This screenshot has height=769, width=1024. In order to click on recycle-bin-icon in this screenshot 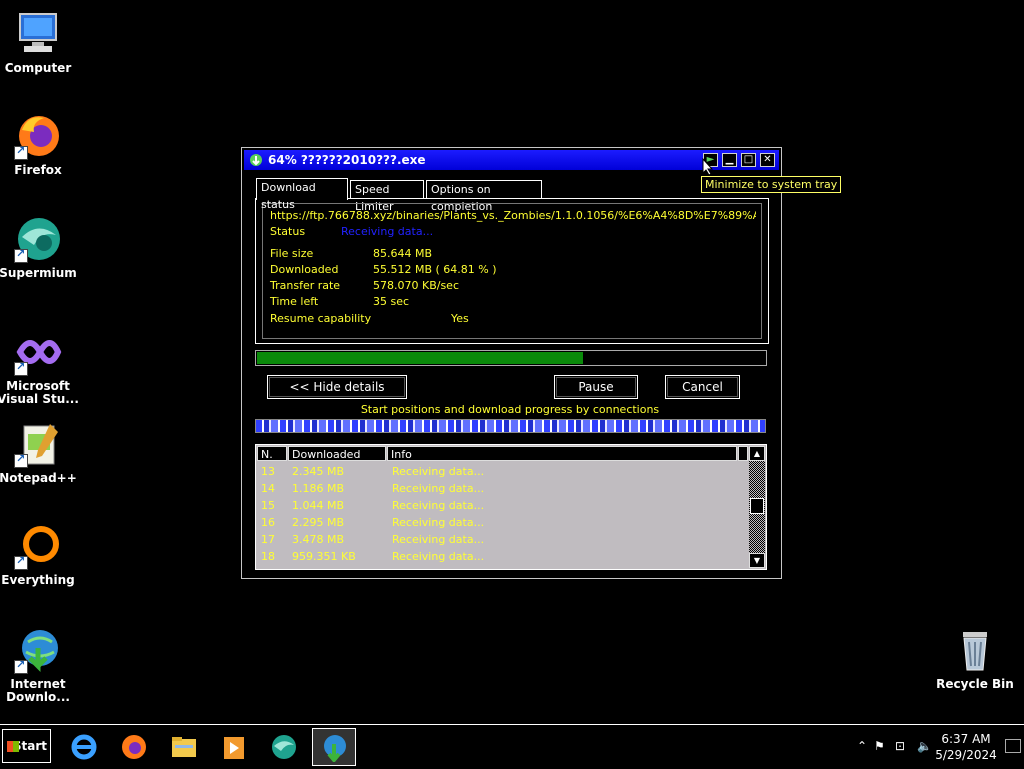, I will do `click(975, 650)`.